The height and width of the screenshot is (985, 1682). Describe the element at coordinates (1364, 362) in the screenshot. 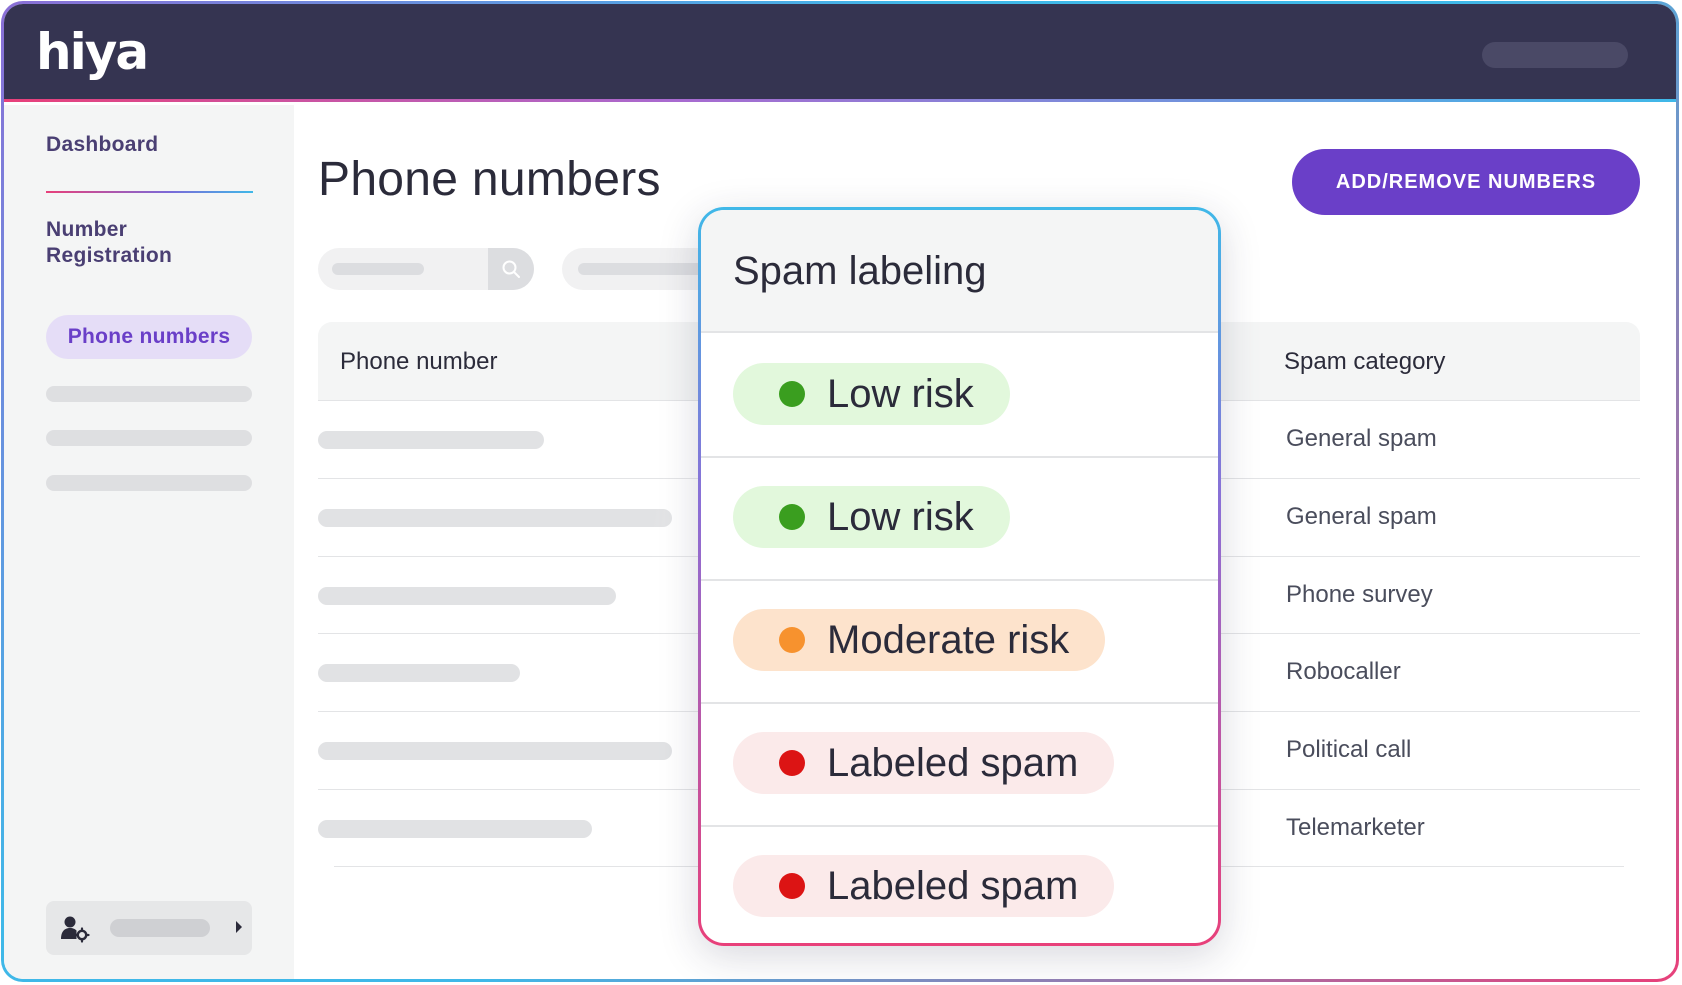

I see `column-header-spam-category: Spam category` at that location.